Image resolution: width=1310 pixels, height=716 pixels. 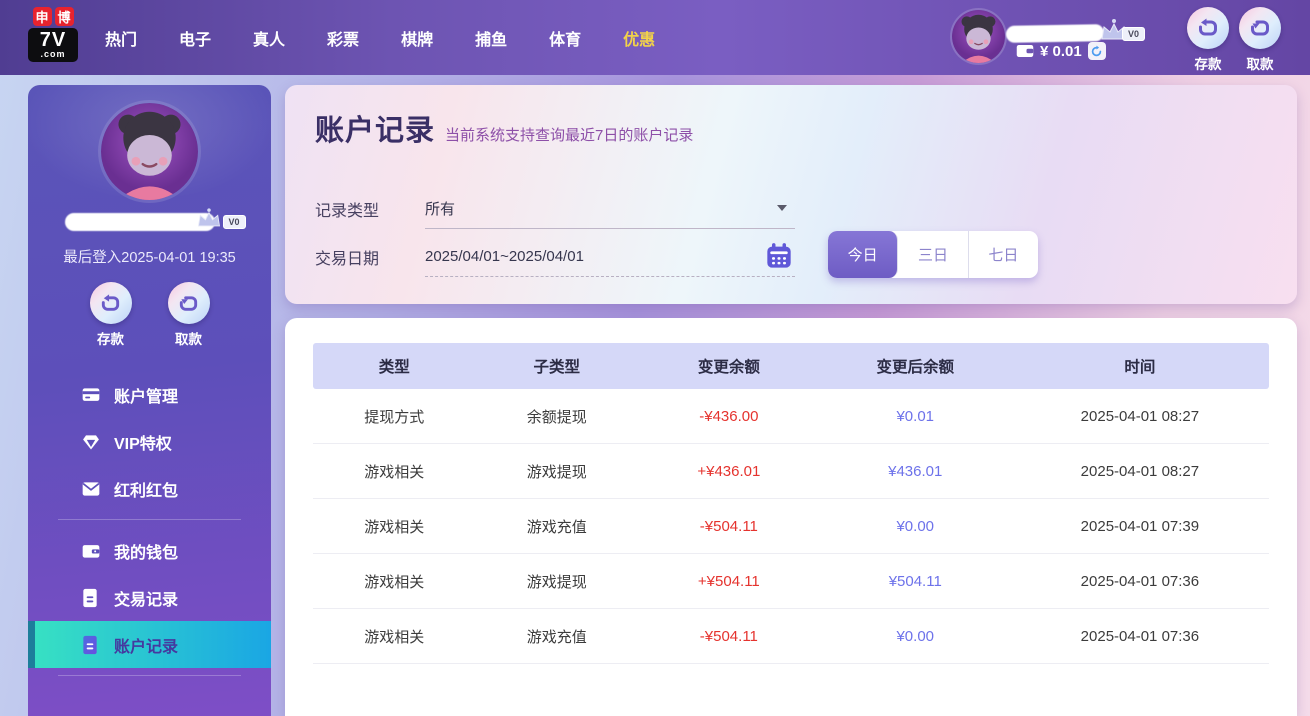 What do you see at coordinates (863, 254) in the screenshot?
I see `range-button-today: 今日` at bounding box center [863, 254].